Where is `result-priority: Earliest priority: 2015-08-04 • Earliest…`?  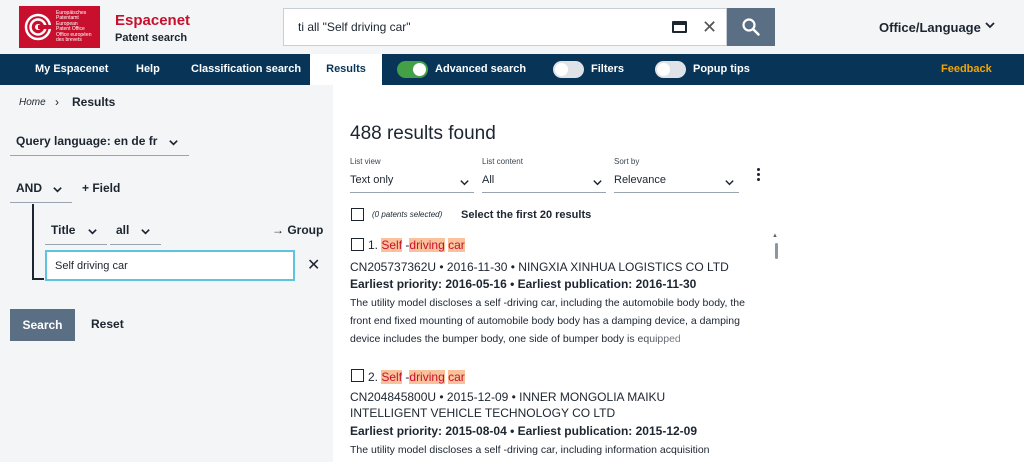 result-priority: Earliest priority: 2015-08-04 • Earliest… is located at coordinates (524, 431).